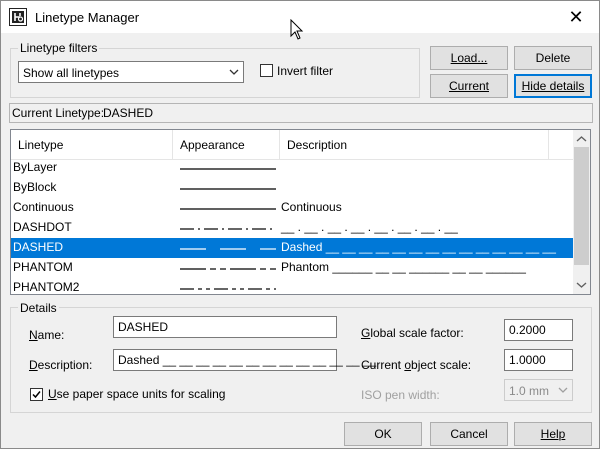  What do you see at coordinates (581, 206) in the screenshot?
I see `scrollbar-thumb` at bounding box center [581, 206].